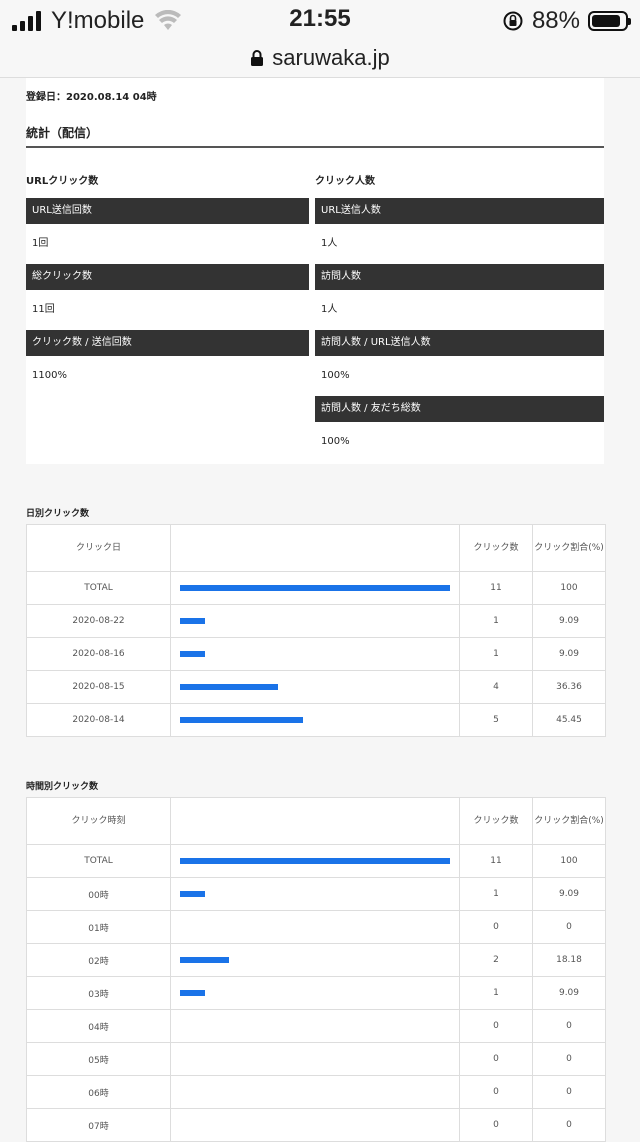  What do you see at coordinates (98, 720) in the screenshot?
I see `row-label: 2020-08-14` at bounding box center [98, 720].